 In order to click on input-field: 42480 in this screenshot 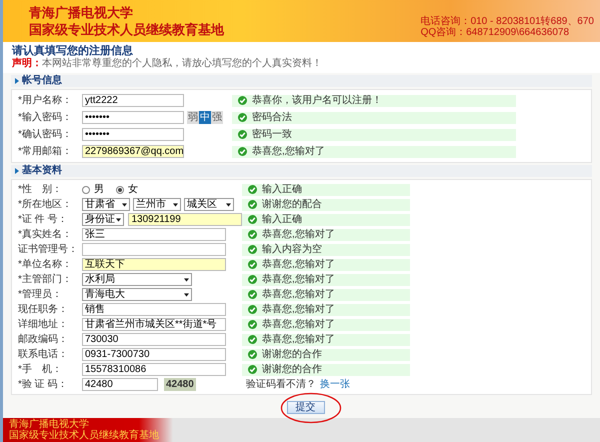, I will do `click(120, 384)`.